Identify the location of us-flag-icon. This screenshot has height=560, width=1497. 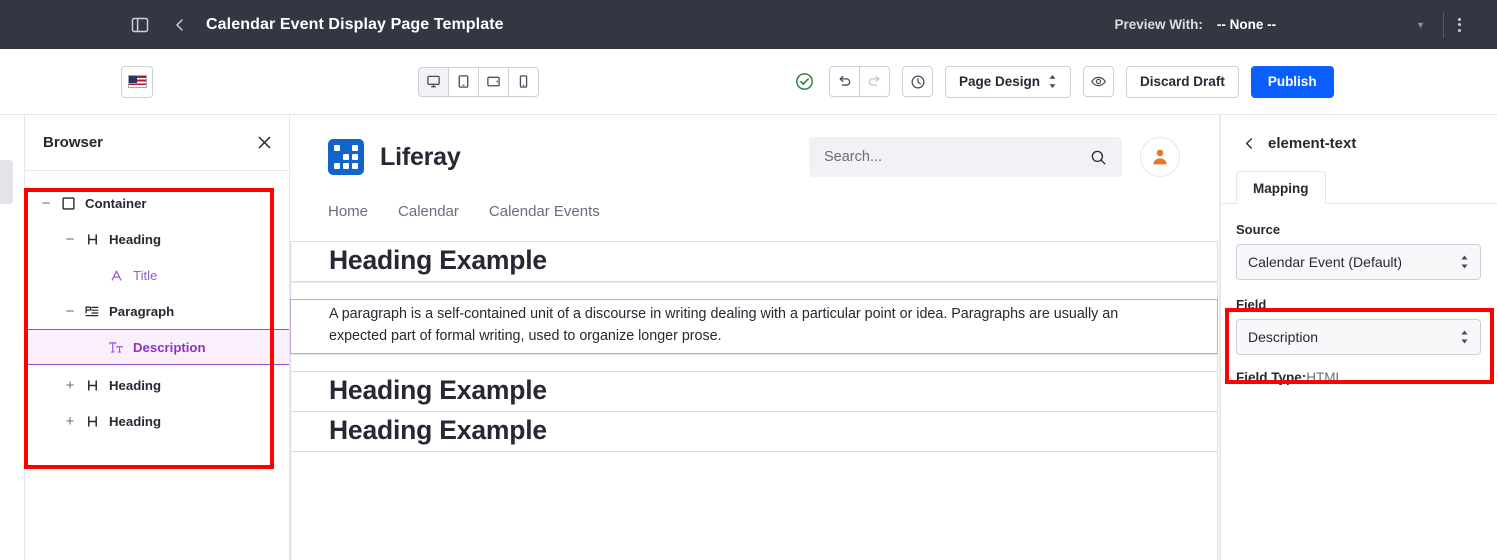
(137, 81).